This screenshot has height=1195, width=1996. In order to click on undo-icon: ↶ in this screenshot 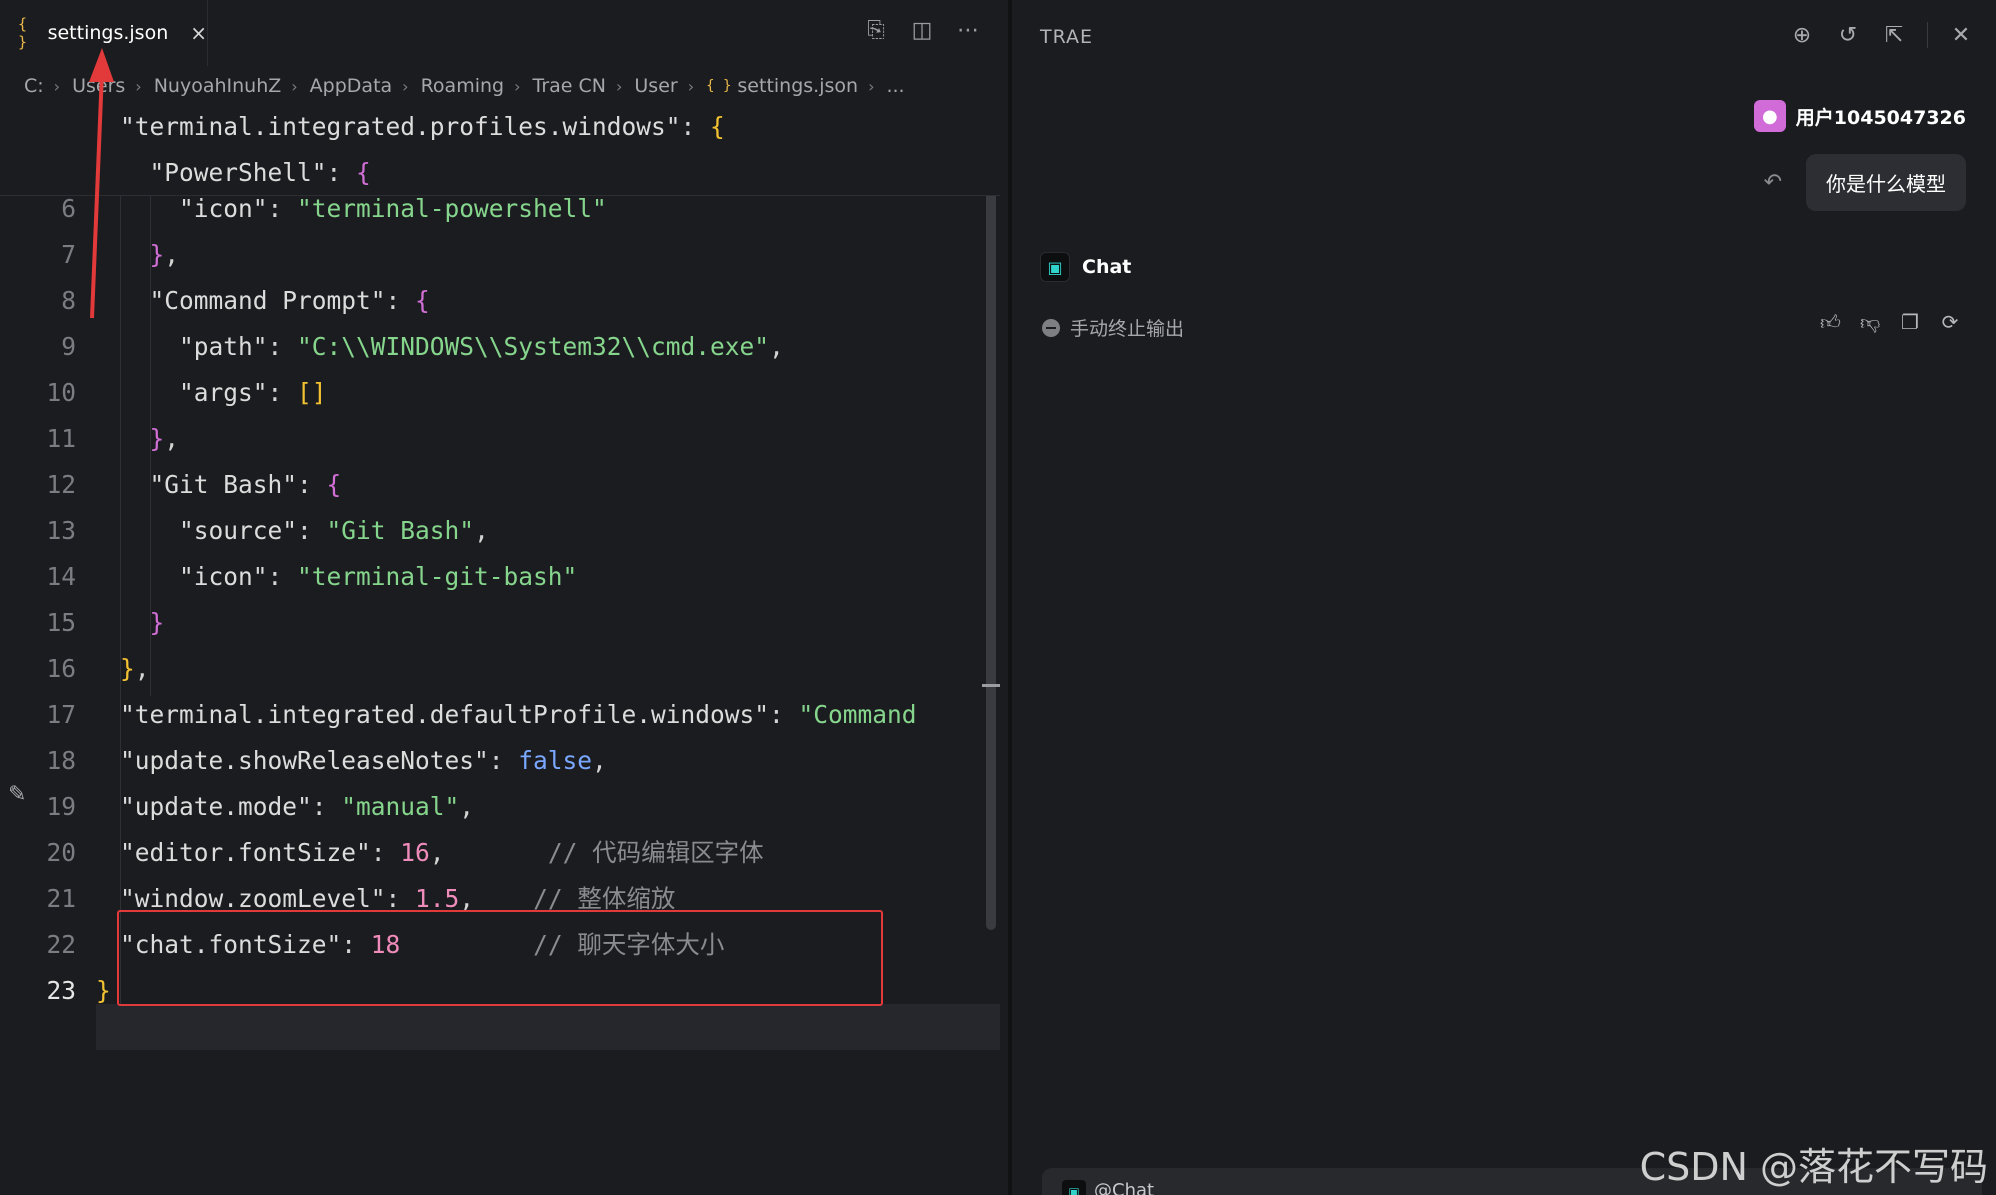, I will do `click(1773, 182)`.